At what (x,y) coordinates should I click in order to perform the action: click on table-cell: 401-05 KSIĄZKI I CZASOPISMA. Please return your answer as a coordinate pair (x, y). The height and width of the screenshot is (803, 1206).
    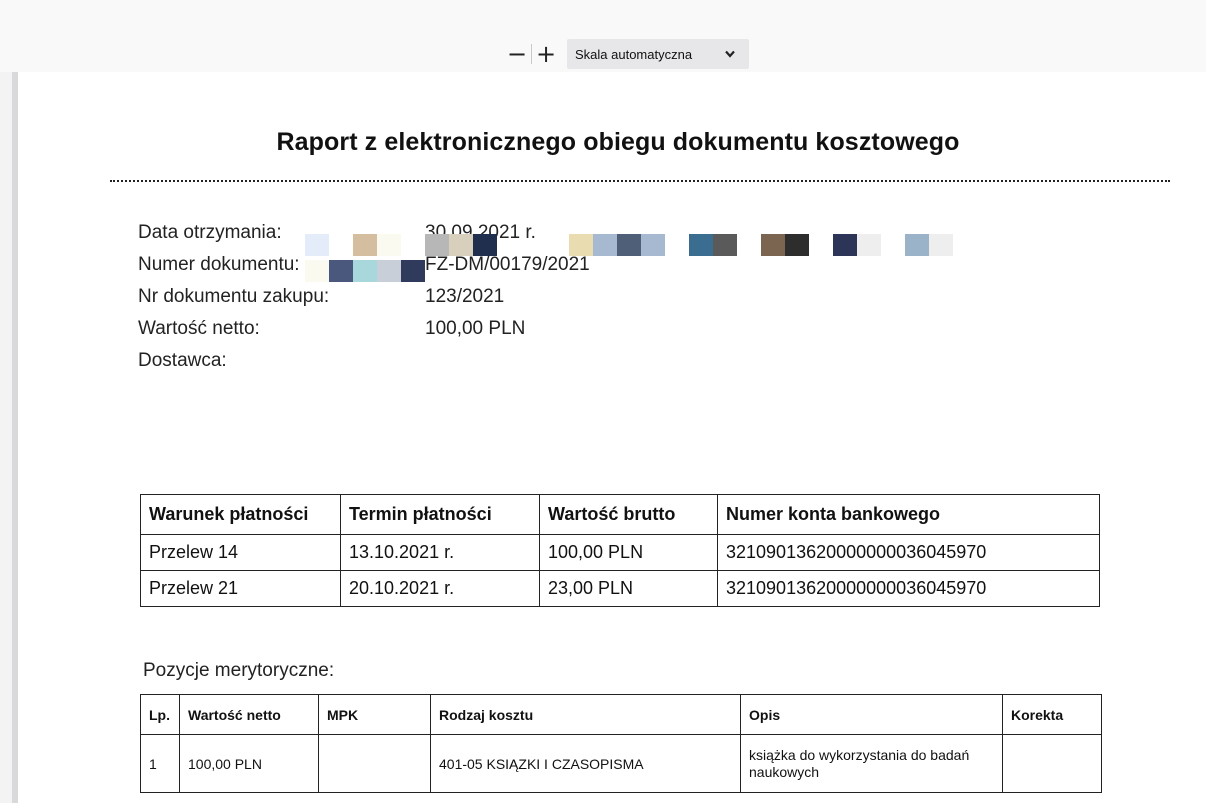
    Looking at the image, I should click on (585, 763).